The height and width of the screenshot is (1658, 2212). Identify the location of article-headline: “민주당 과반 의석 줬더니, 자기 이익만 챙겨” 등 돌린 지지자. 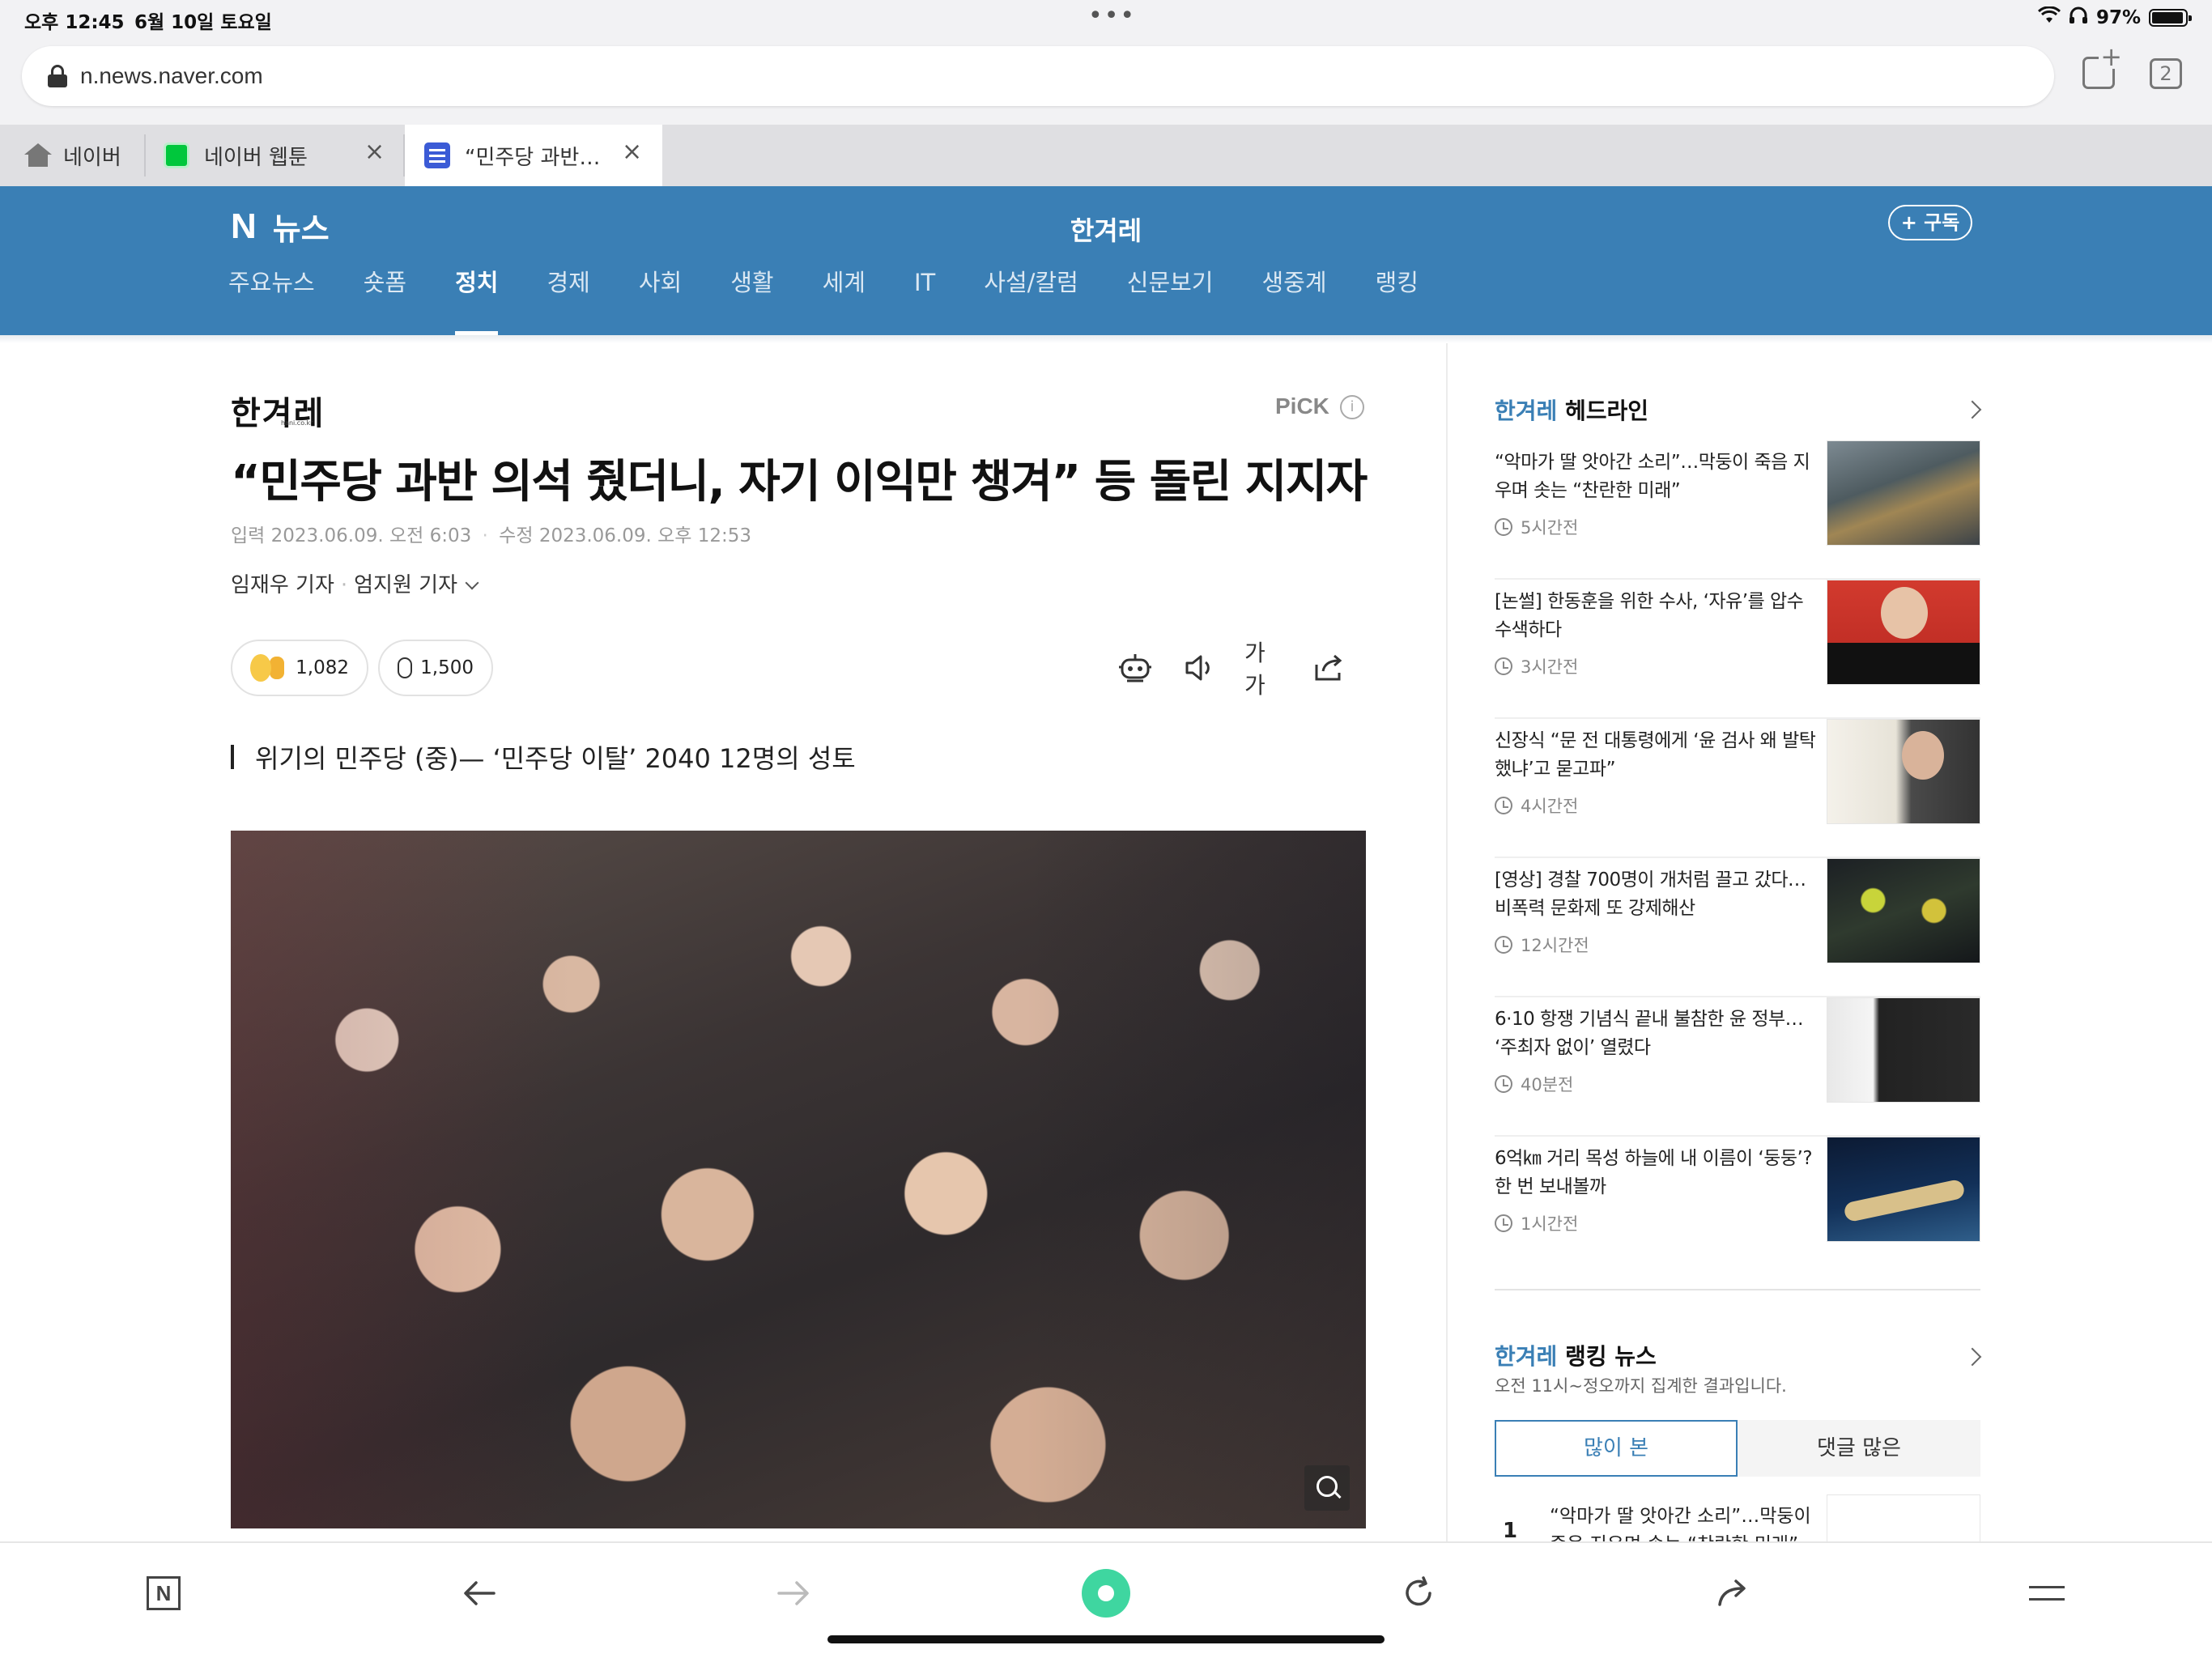
(799, 482).